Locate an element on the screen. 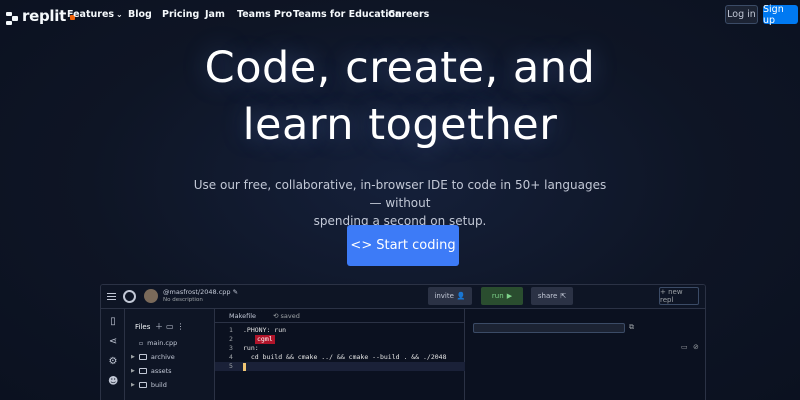 The width and height of the screenshot is (800, 400). saved-label: saved is located at coordinates (290, 316).